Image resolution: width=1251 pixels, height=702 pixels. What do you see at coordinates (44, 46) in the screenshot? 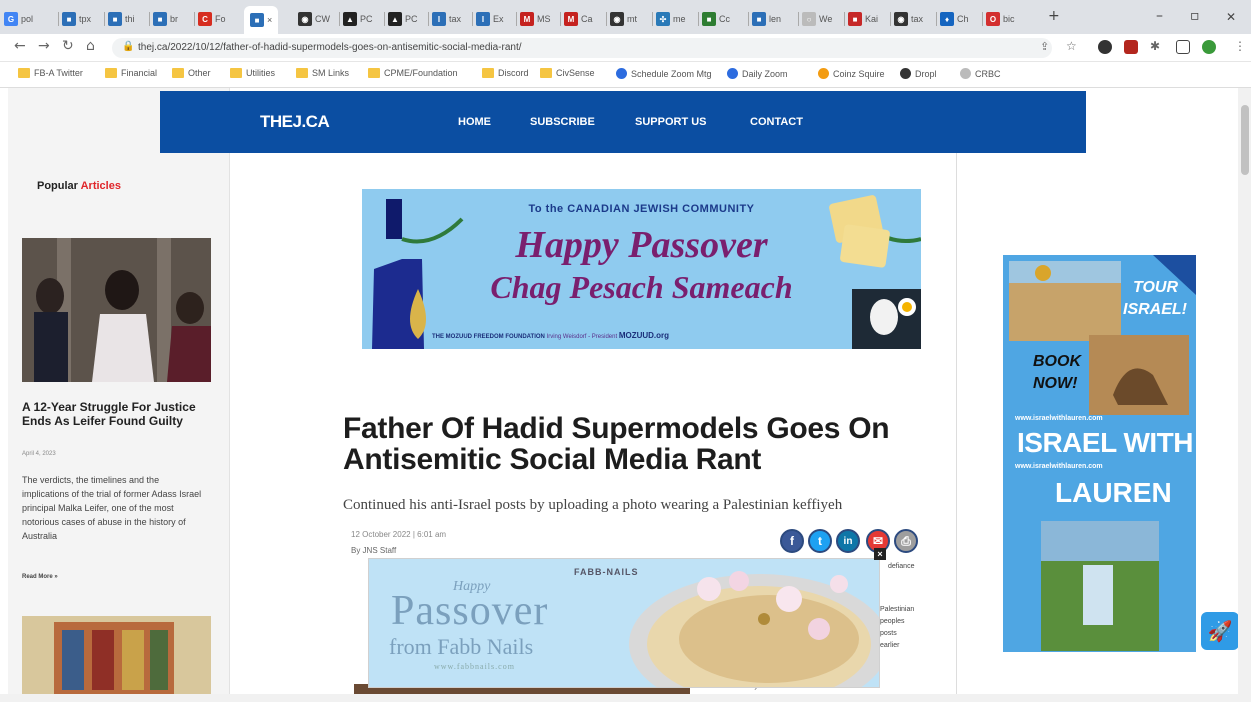
I see `forward-icon: →` at bounding box center [44, 46].